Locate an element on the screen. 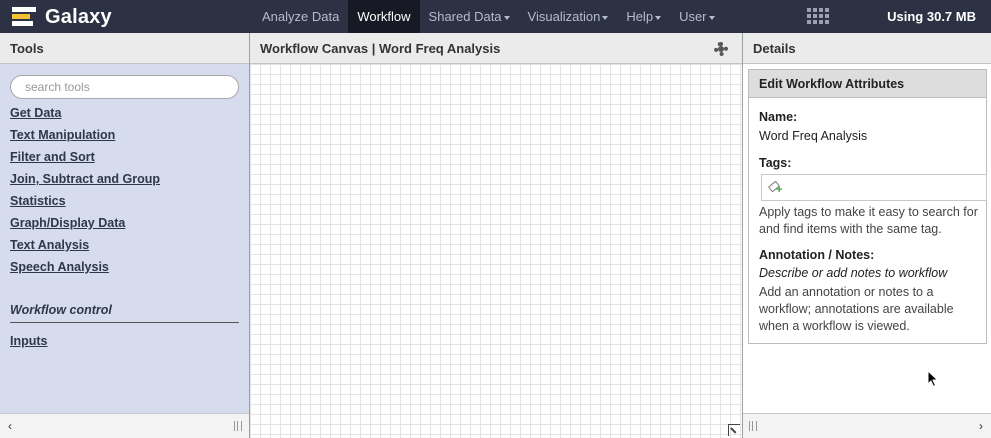 The height and width of the screenshot is (438, 991). galaxy-logo-icon is located at coordinates (24, 17).